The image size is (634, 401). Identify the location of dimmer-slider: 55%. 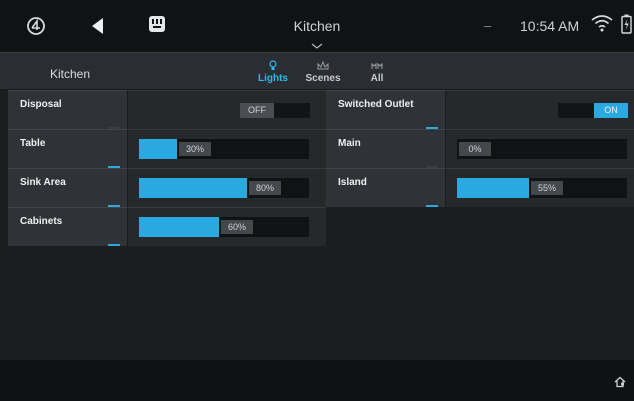
(542, 188).